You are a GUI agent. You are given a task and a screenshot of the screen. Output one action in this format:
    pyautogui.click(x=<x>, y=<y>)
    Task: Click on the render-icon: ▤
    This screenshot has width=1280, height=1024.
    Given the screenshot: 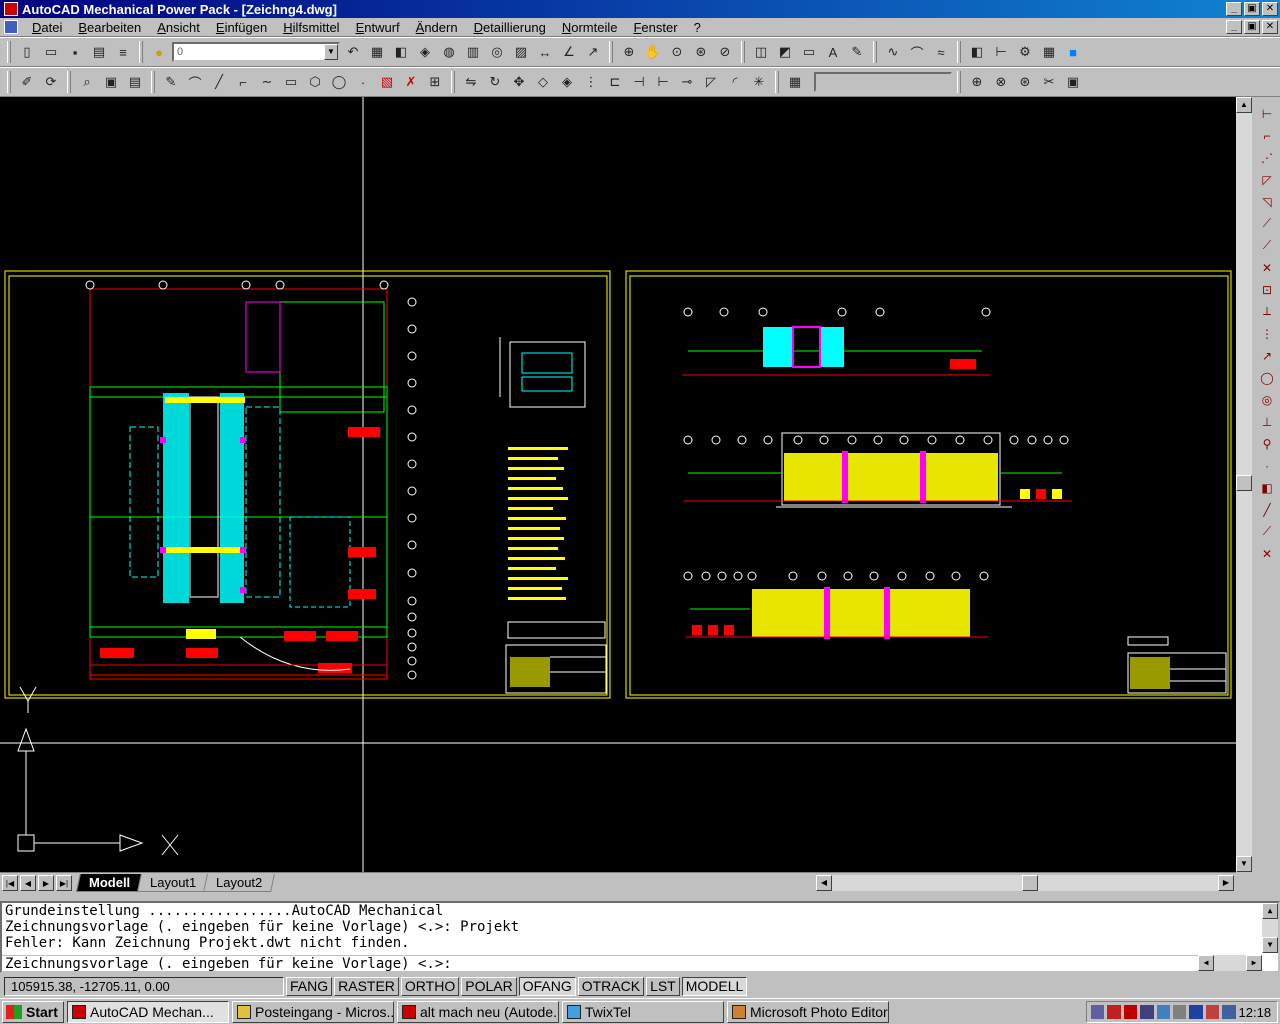 What is the action you would take?
    pyautogui.click(x=135, y=82)
    